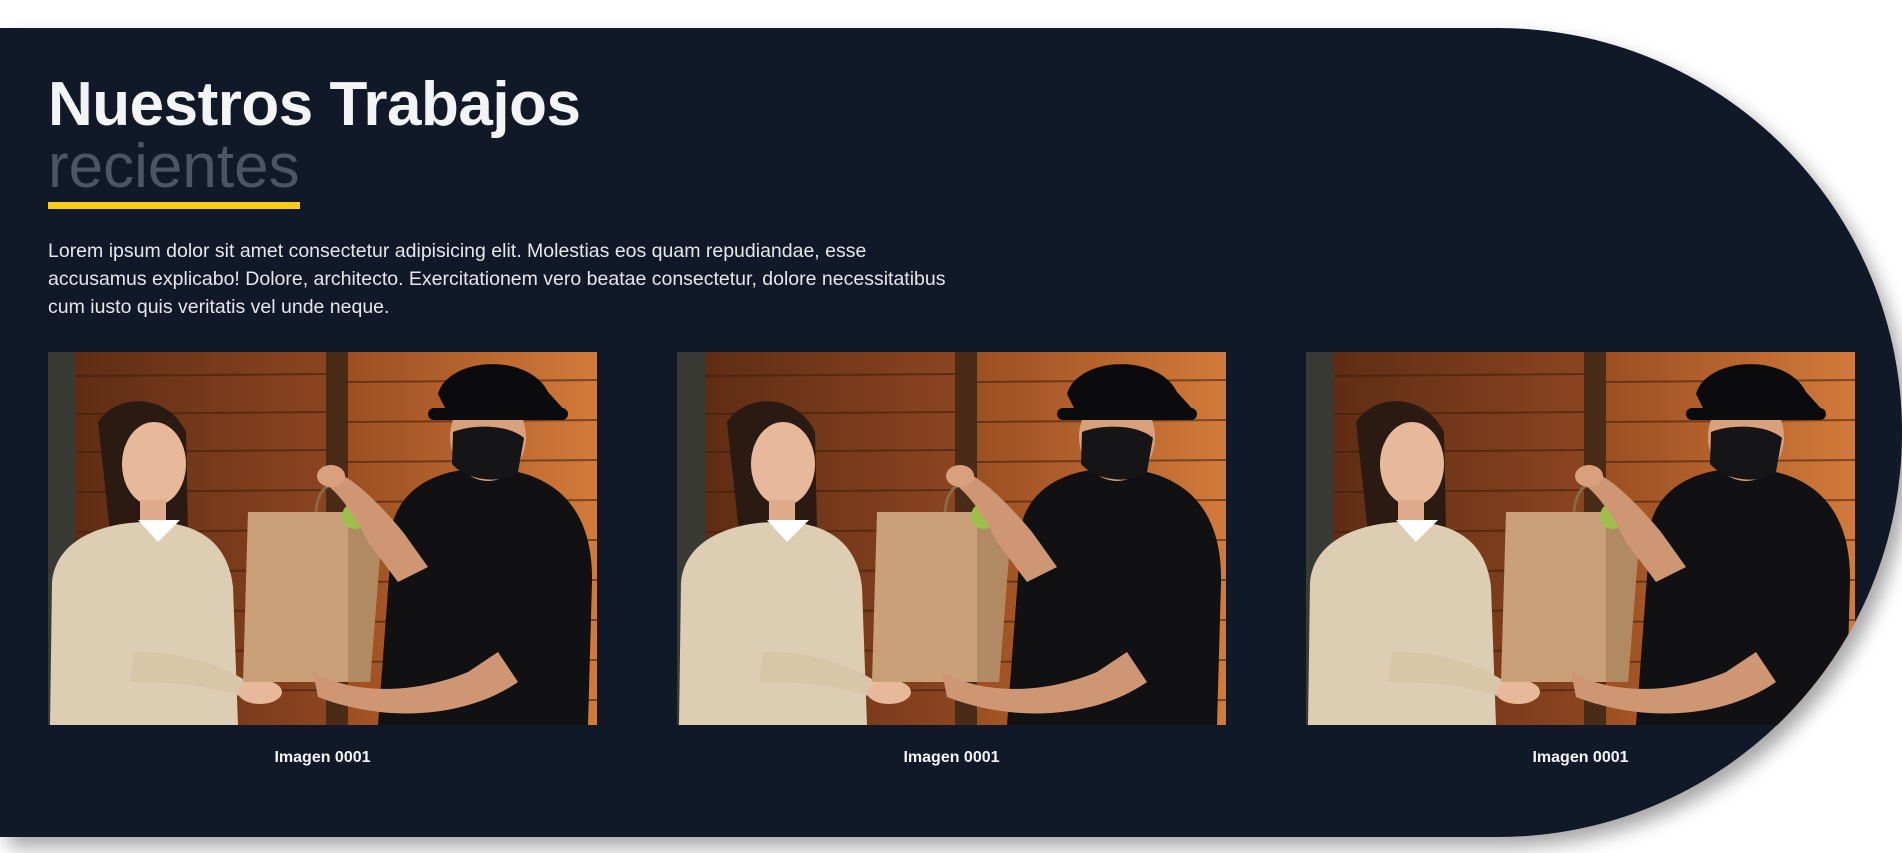 This screenshot has height=853, width=1902. I want to click on section-title: Nuestros Trabajos, so click(314, 104).